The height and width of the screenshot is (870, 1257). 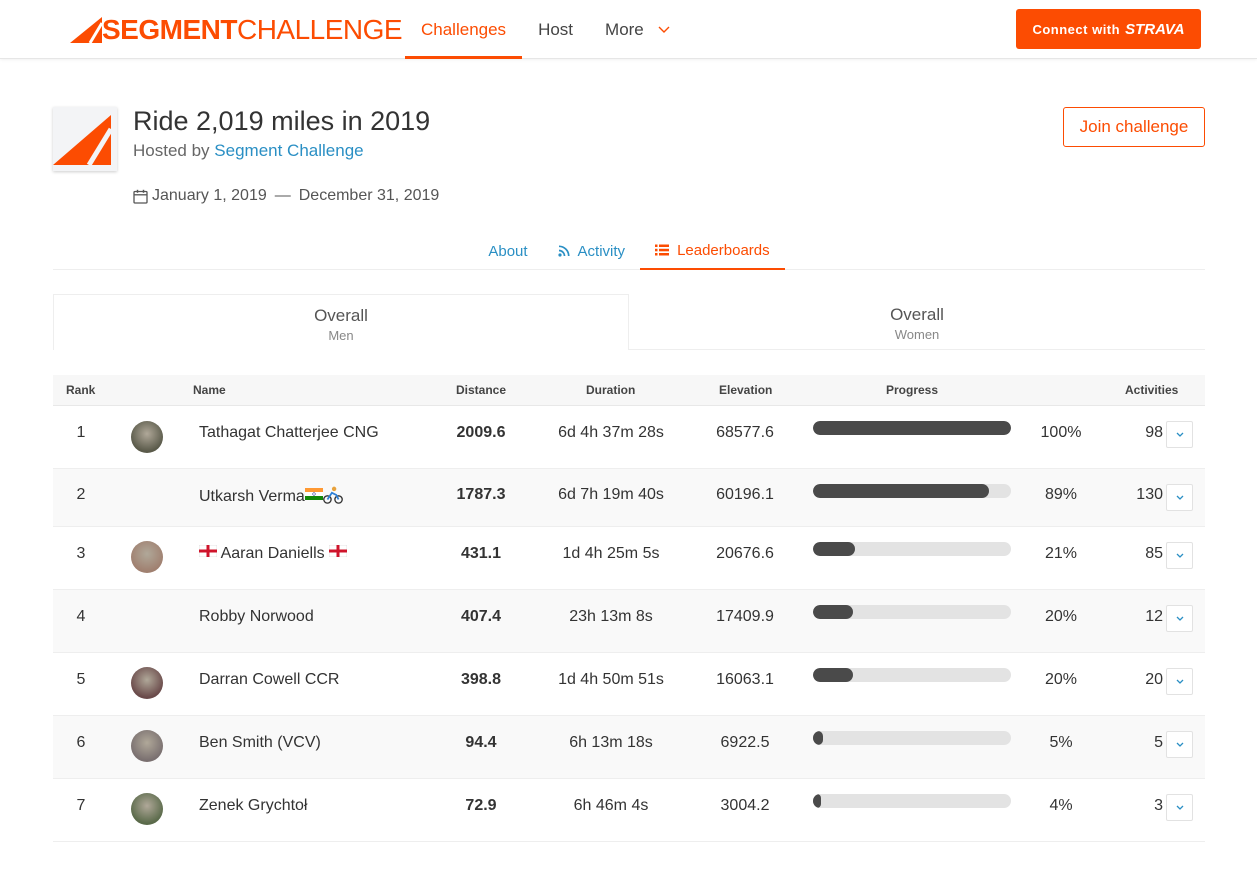 What do you see at coordinates (611, 553) in the screenshot?
I see `duration: 1d 4h 25m 5s` at bounding box center [611, 553].